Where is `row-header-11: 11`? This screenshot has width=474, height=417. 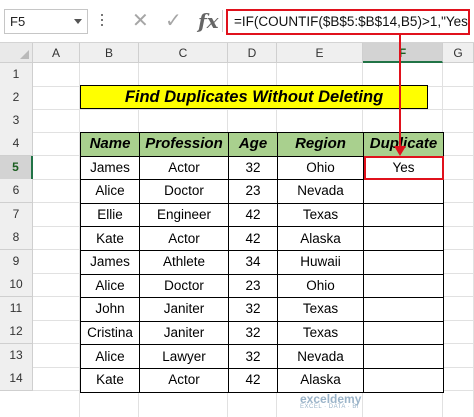 row-header-11: 11 is located at coordinates (16, 309).